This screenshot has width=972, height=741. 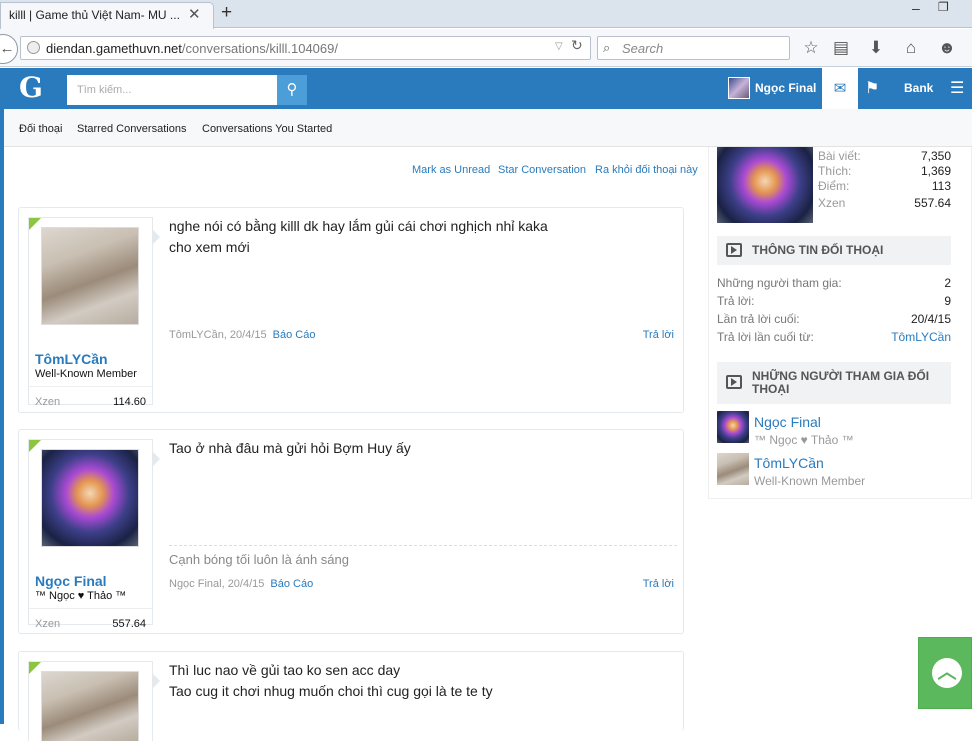 I want to click on bank-link: Bank, so click(x=918, y=88).